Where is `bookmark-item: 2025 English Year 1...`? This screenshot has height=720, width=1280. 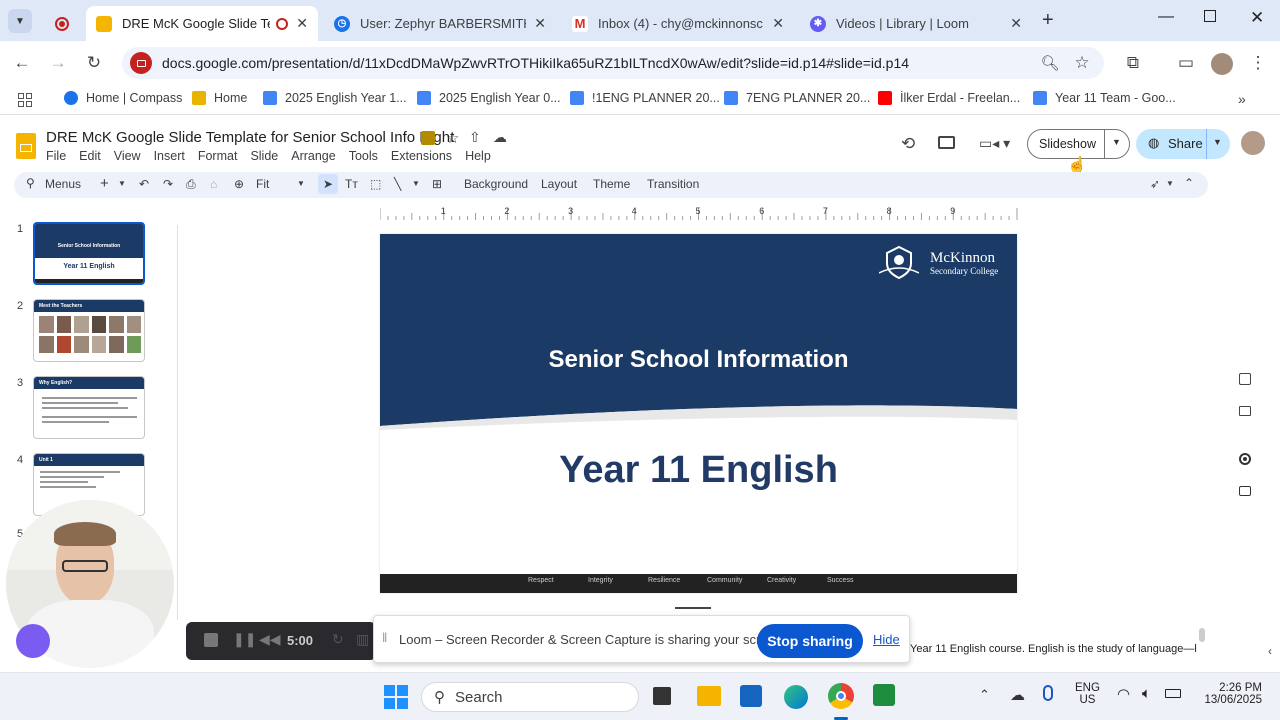
bookmark-item: 2025 English Year 1... is located at coordinates (335, 98).